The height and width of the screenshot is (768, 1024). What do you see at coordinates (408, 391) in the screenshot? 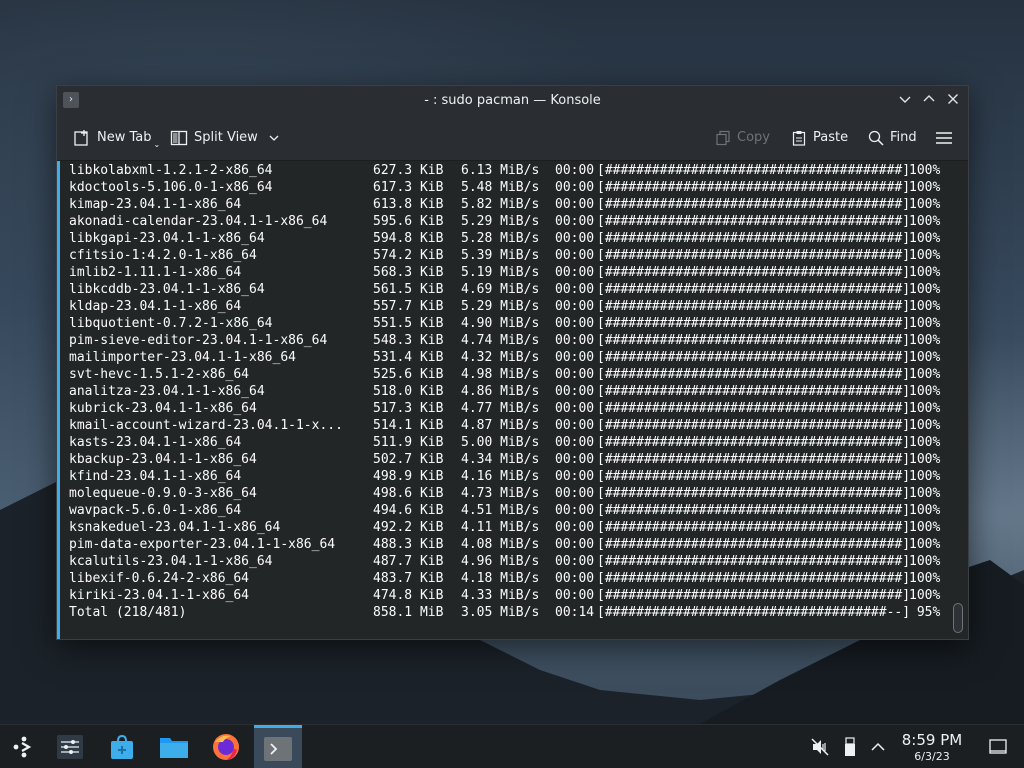
I see `download-size: 518.0 KiB` at bounding box center [408, 391].